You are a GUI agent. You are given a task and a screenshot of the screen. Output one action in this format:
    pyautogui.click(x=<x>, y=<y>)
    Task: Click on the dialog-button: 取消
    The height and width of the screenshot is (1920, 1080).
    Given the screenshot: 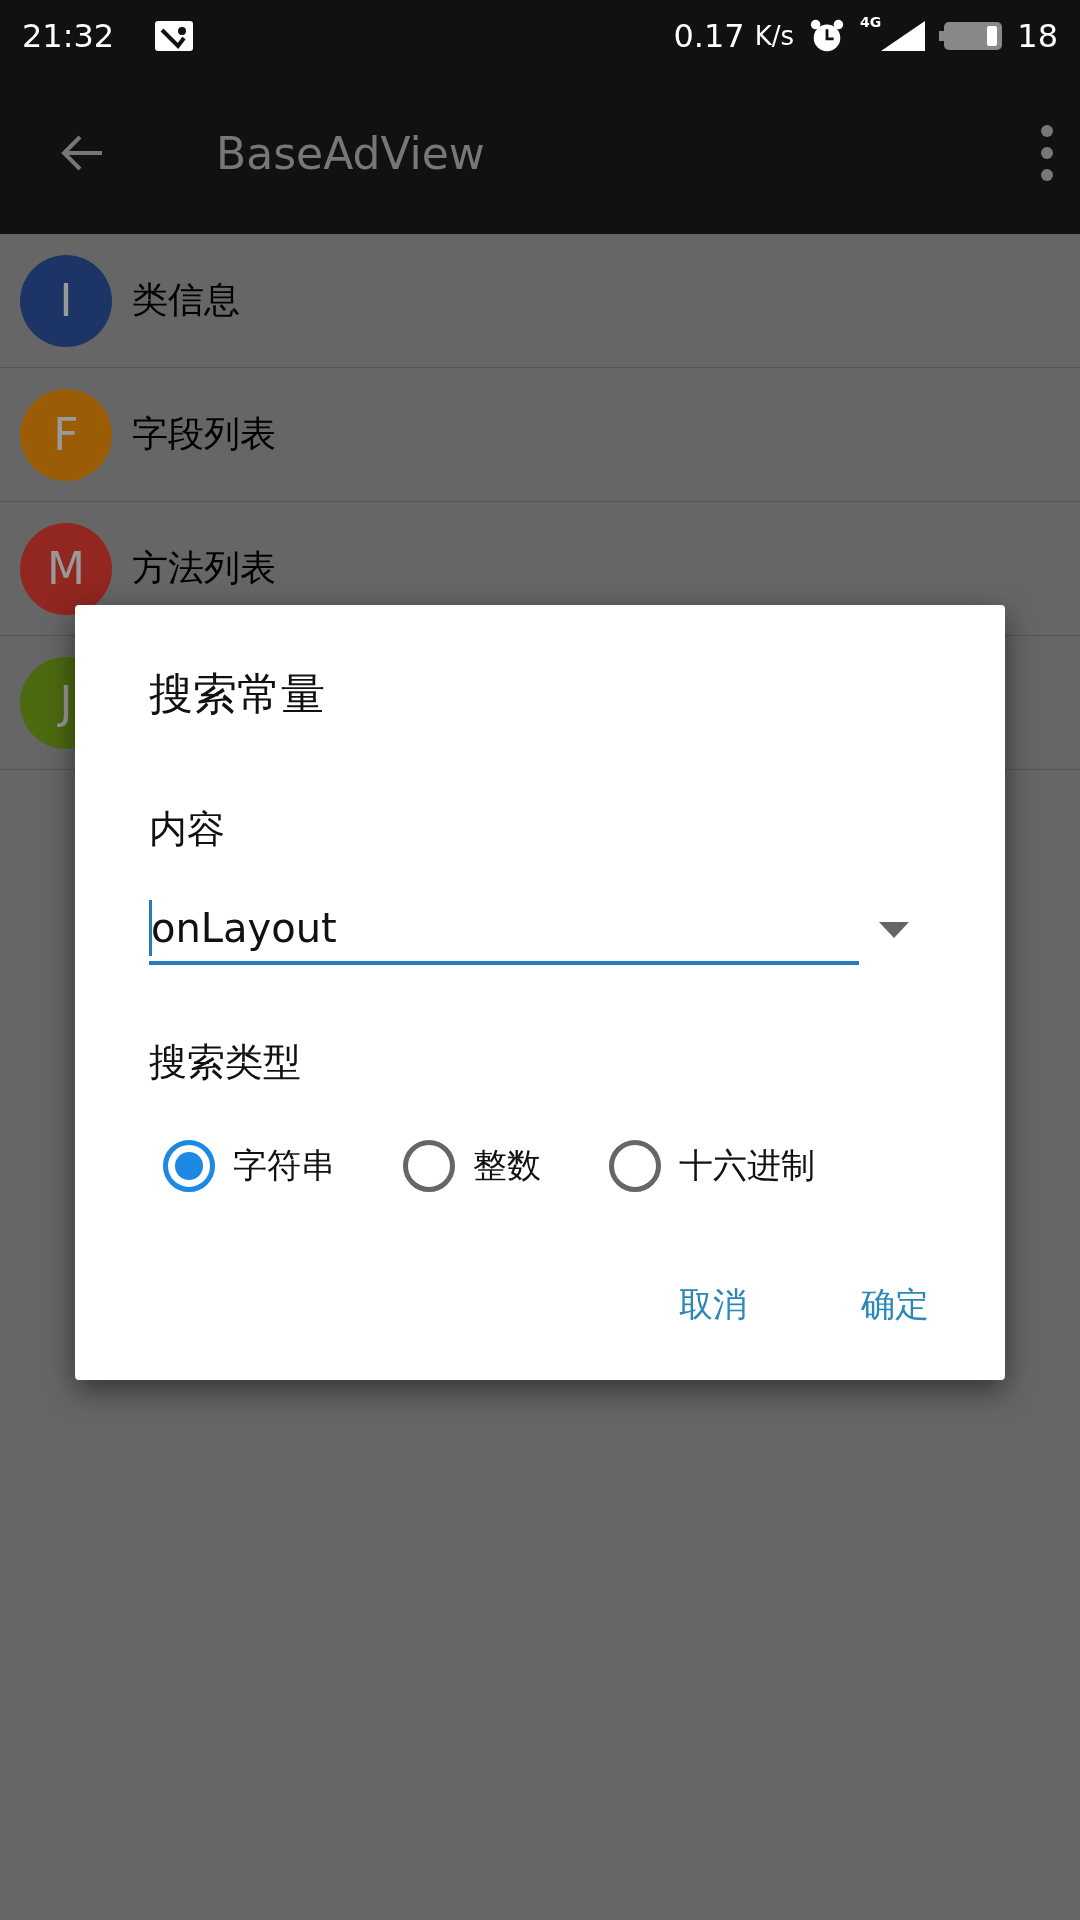 What is the action you would take?
    pyautogui.click(x=713, y=1305)
    